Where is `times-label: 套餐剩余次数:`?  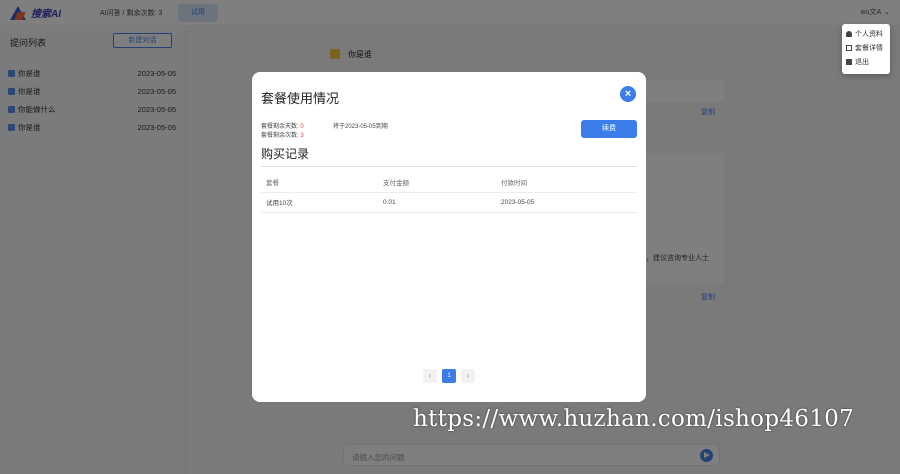
times-label: 套餐剩余次数: is located at coordinates (281, 136).